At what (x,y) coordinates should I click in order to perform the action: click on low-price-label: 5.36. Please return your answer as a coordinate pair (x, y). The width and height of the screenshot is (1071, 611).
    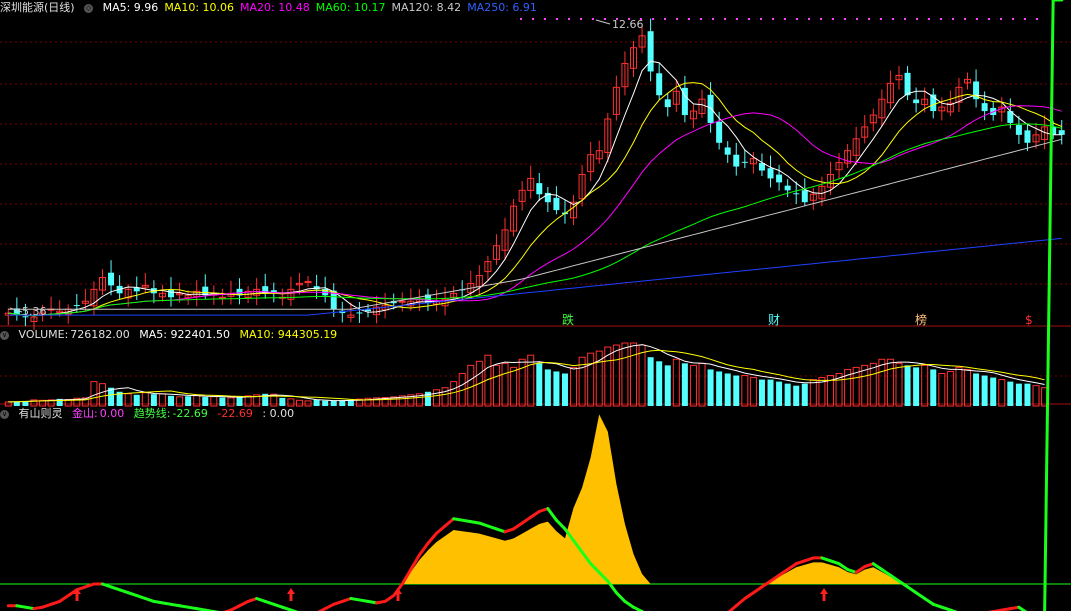
    Looking at the image, I should click on (34, 311).